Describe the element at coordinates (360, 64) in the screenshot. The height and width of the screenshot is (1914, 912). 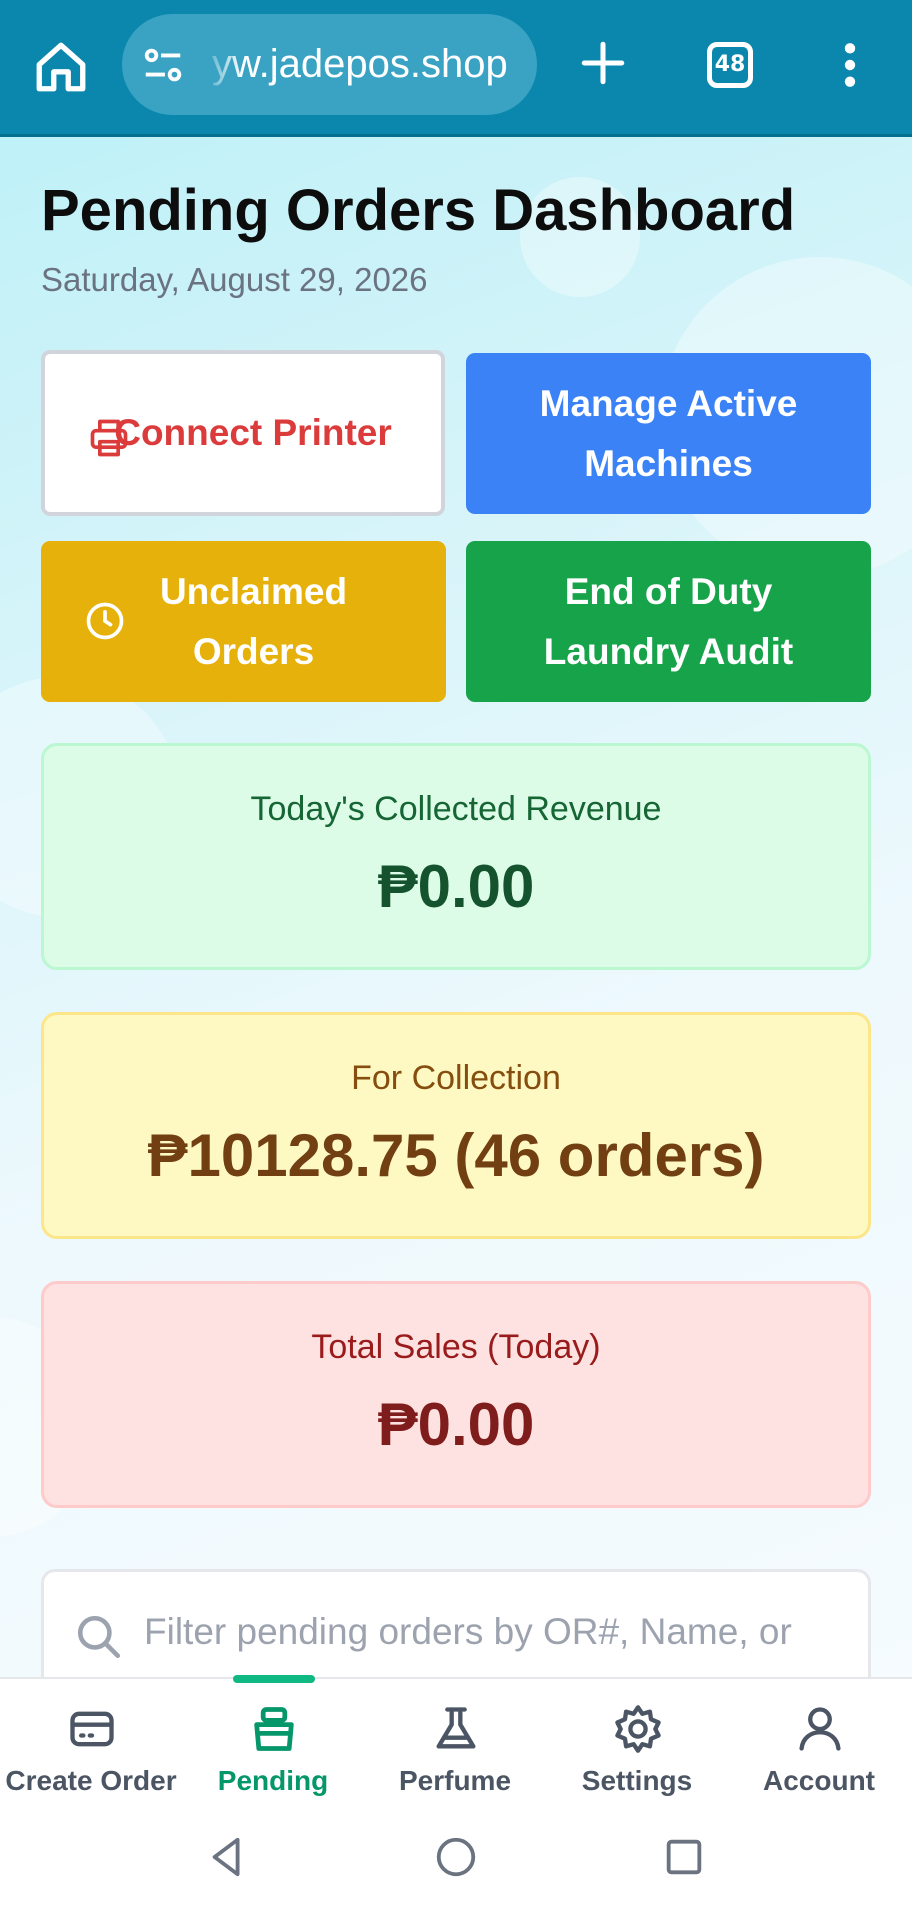
I see `url-text: yw.jadepos.shop` at that location.